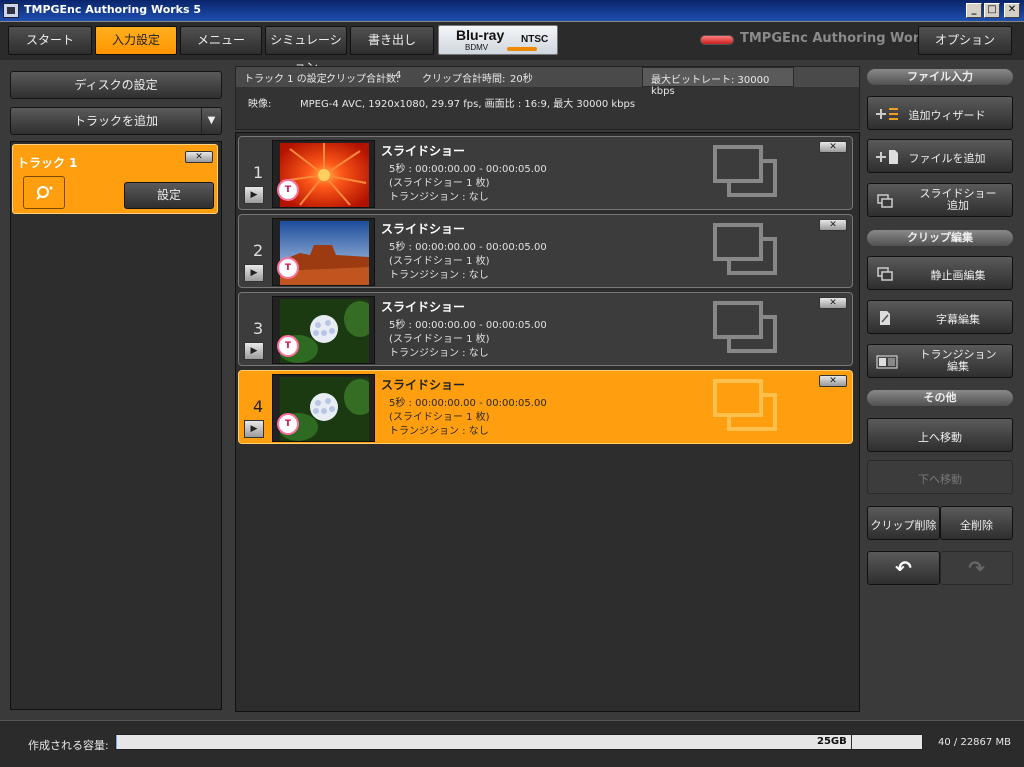  I want to click on clip-delete-button: クリップ削除, so click(903, 523).